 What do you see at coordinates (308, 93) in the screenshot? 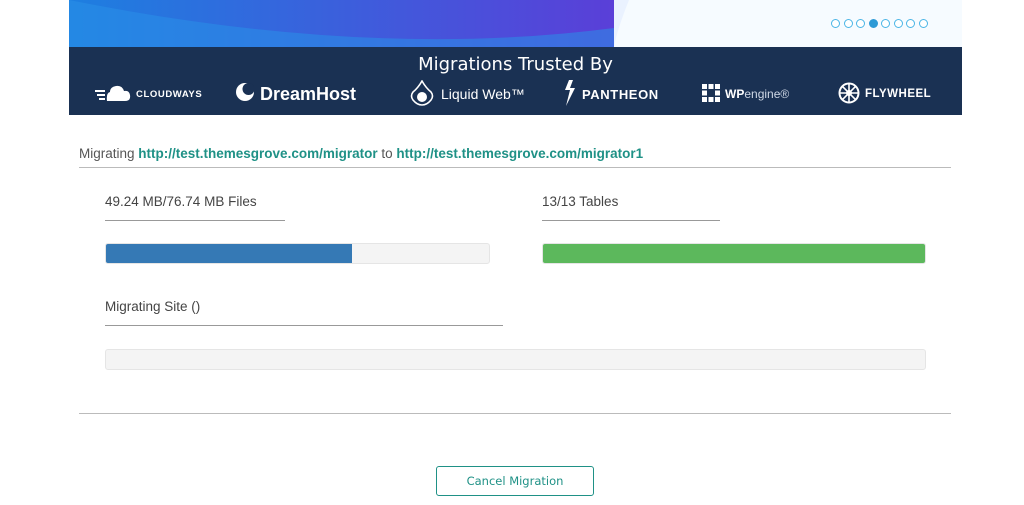
I see `dreamhost-wordmark: DreamHost` at bounding box center [308, 93].